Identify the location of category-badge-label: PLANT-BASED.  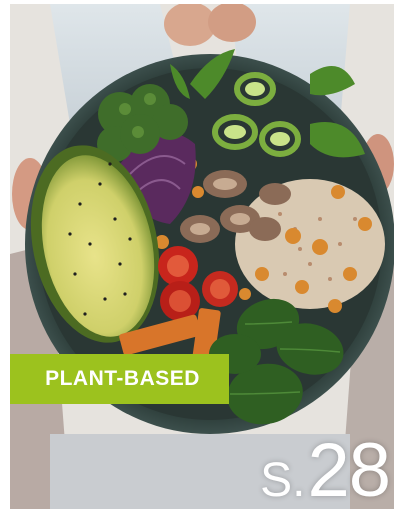
(122, 378).